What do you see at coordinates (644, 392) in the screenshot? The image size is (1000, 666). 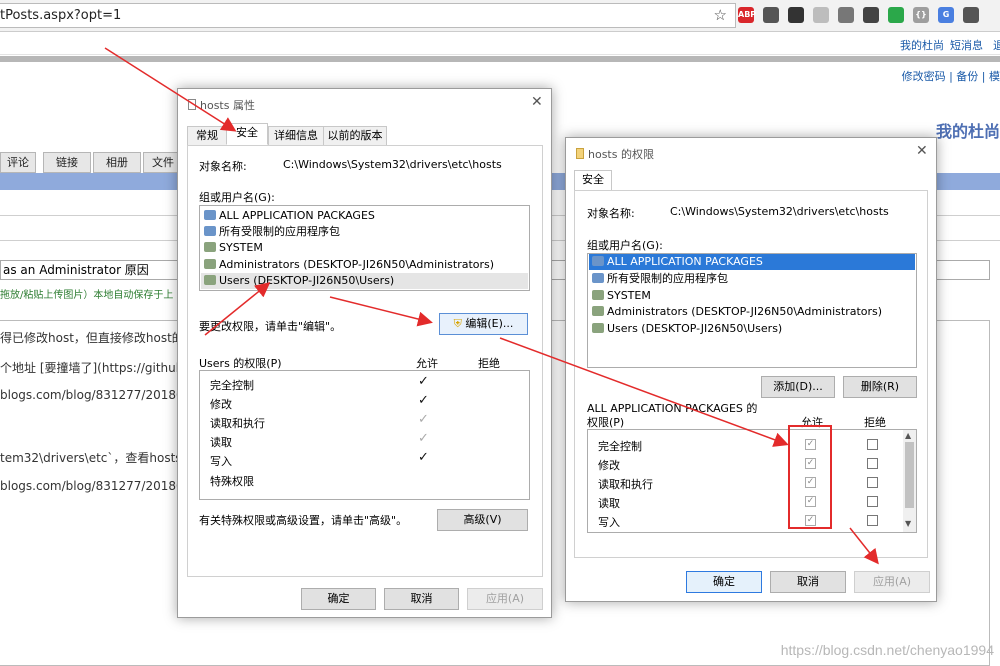 I see `arrow-to-allow-column` at bounding box center [644, 392].